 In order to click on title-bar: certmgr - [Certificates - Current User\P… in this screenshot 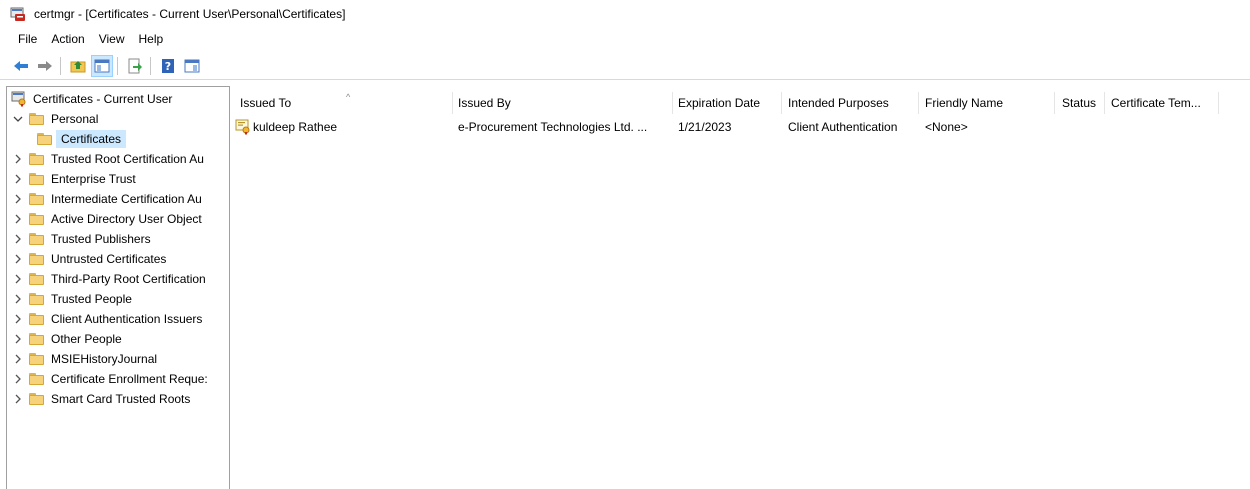, I will do `click(625, 14)`.